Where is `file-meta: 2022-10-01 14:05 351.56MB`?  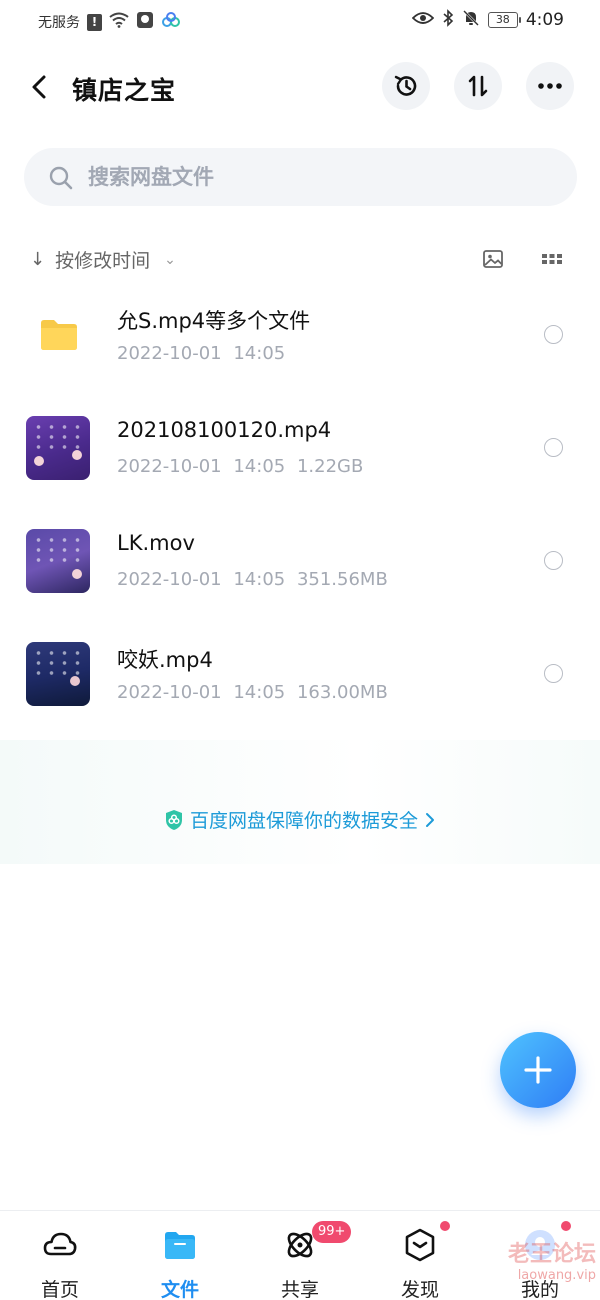
file-meta: 2022-10-01 14:05 351.56MB is located at coordinates (252, 579).